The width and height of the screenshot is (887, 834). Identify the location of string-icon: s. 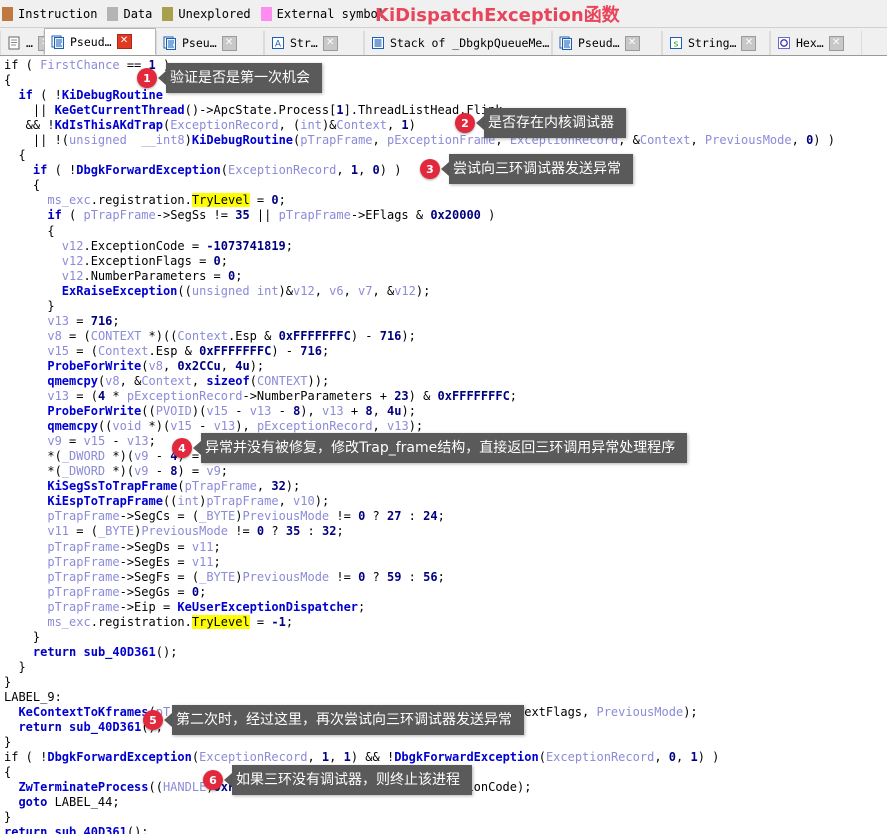
(676, 43).